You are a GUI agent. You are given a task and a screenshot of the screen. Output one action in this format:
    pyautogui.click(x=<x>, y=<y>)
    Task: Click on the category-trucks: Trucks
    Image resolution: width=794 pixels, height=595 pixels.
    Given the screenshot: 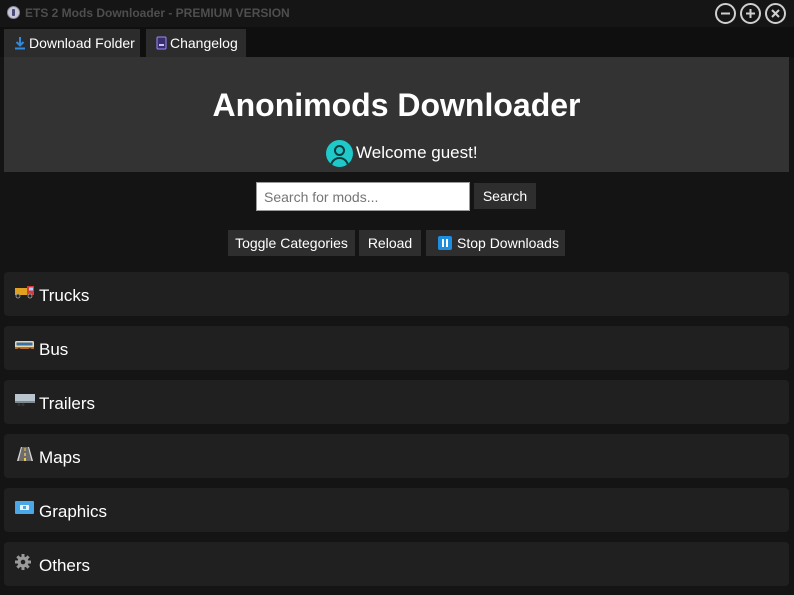 What is the action you would take?
    pyautogui.click(x=396, y=294)
    